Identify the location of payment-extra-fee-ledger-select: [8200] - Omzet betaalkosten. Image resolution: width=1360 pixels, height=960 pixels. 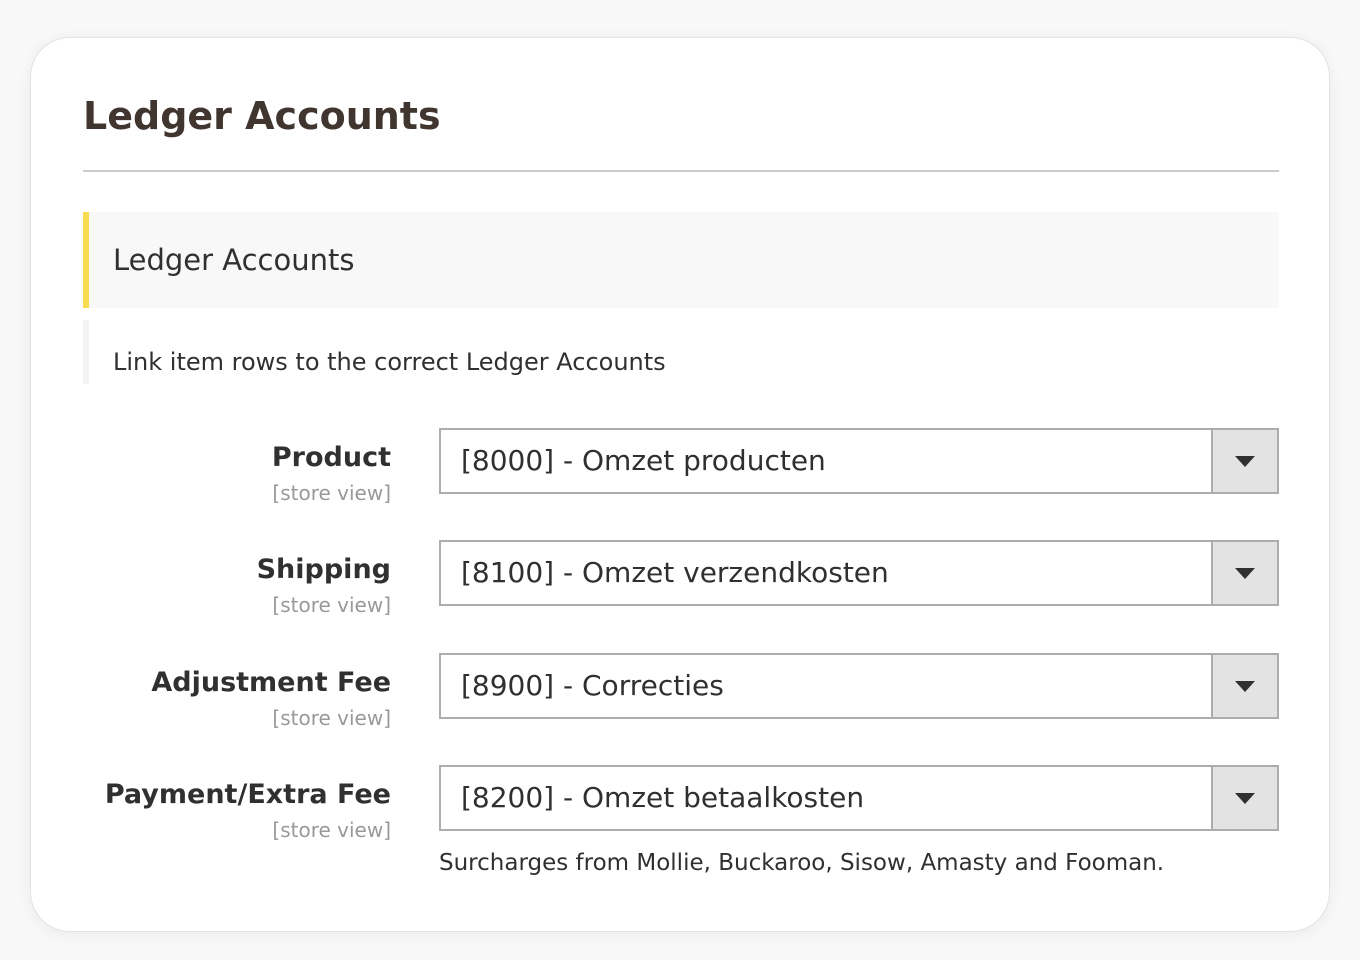
(859, 798).